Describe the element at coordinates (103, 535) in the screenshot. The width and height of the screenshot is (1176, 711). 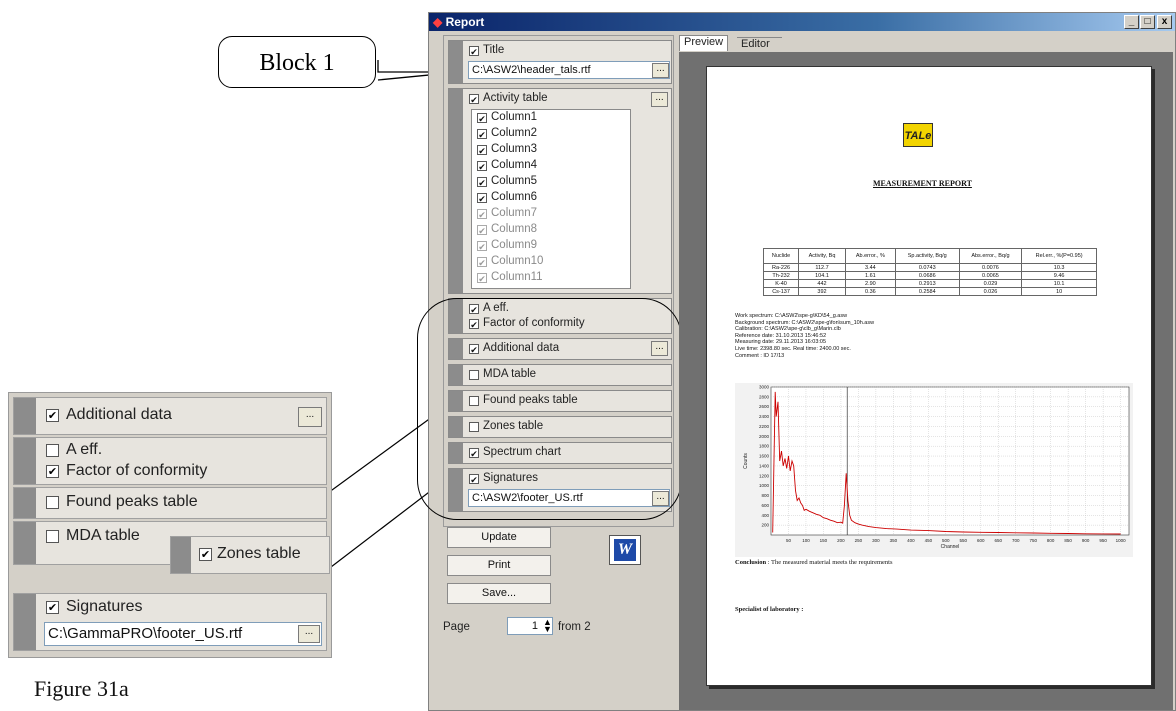
I see `inset-label-mda: MDA table` at that location.